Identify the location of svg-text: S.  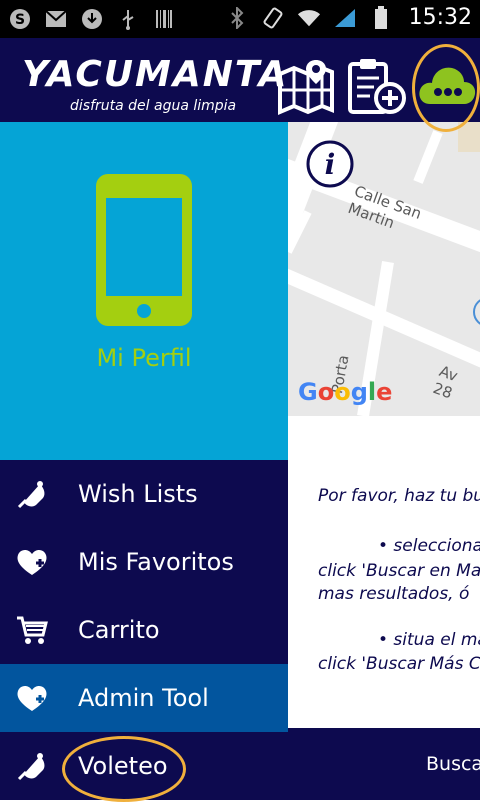
(20, 20).